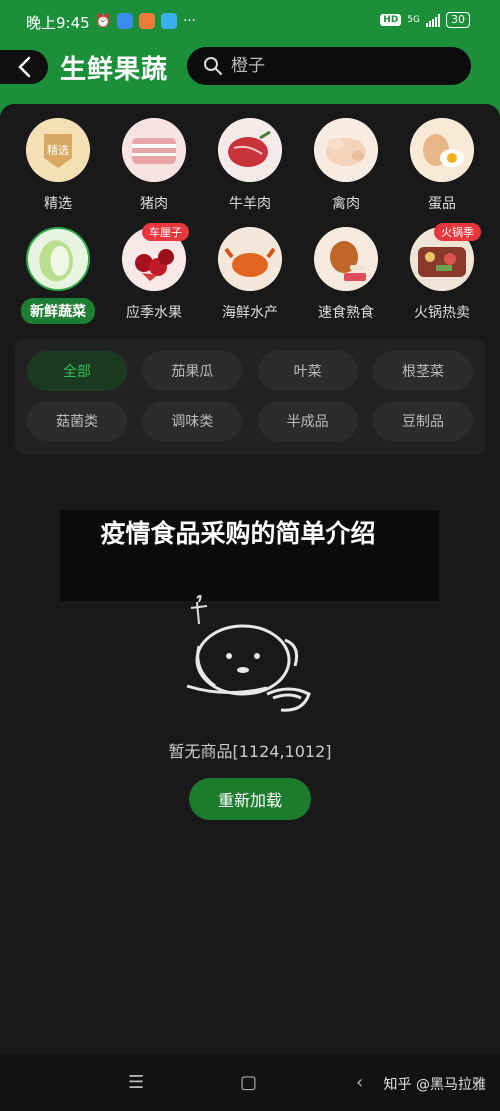 This screenshot has width=500, height=1111. Describe the element at coordinates (154, 204) in the screenshot. I see `category-label: 猪肉` at that location.